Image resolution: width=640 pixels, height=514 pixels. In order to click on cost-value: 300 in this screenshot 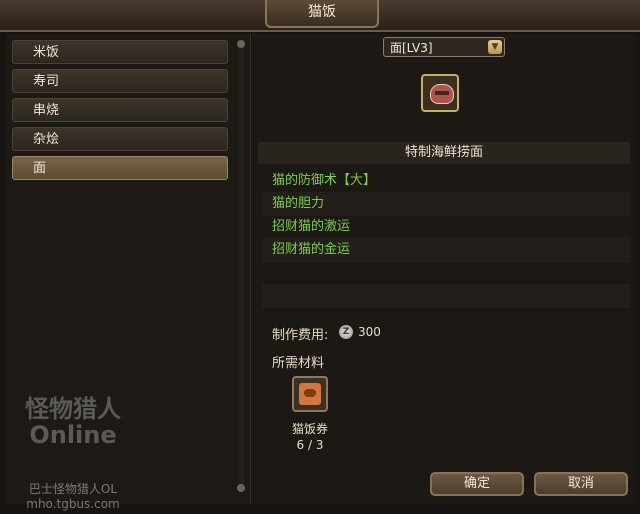, I will do `click(369, 332)`.